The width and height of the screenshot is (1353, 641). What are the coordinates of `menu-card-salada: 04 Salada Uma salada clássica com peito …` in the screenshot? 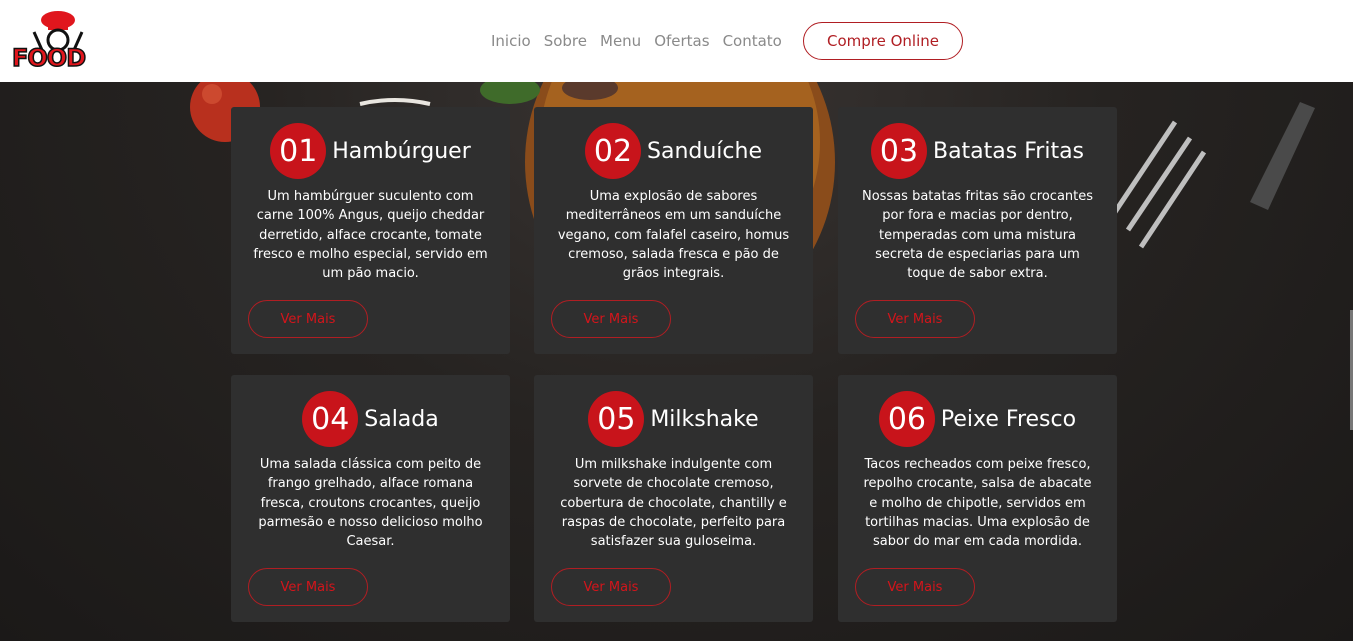 It's located at (370, 498).